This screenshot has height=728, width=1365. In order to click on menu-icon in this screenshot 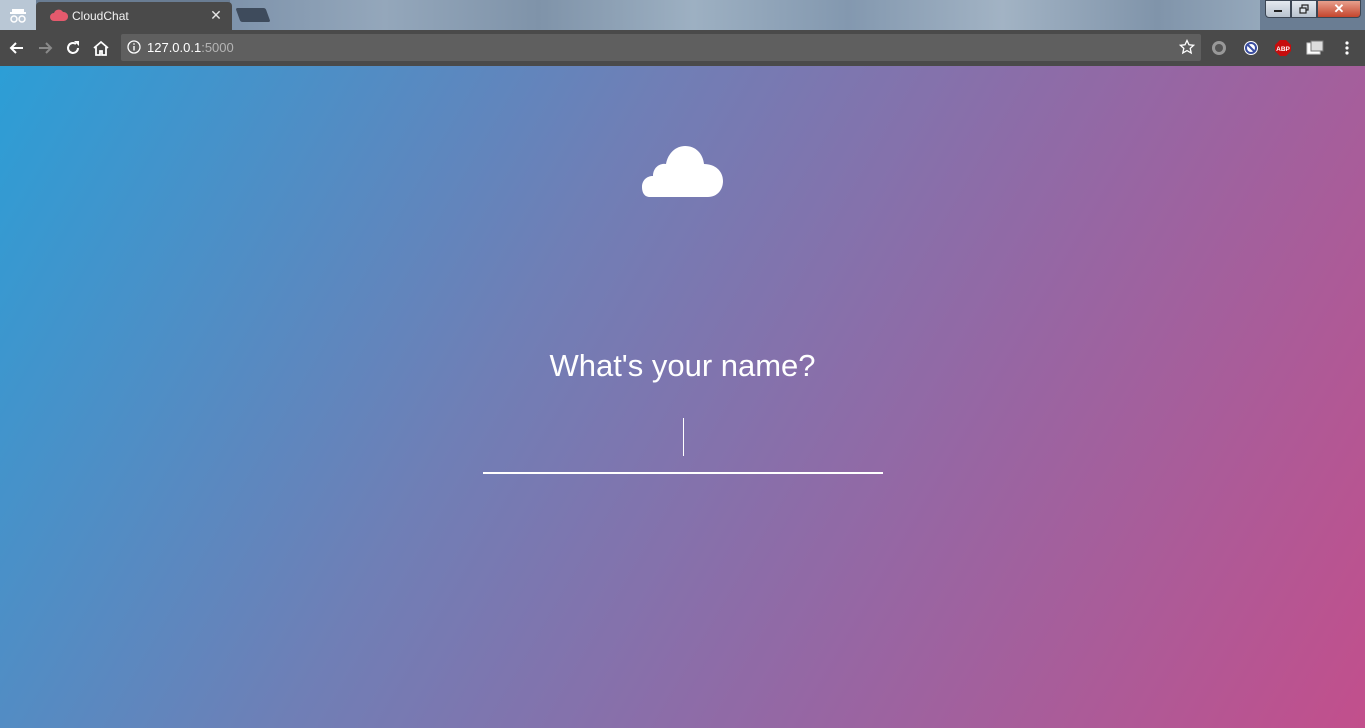, I will do `click(1347, 48)`.